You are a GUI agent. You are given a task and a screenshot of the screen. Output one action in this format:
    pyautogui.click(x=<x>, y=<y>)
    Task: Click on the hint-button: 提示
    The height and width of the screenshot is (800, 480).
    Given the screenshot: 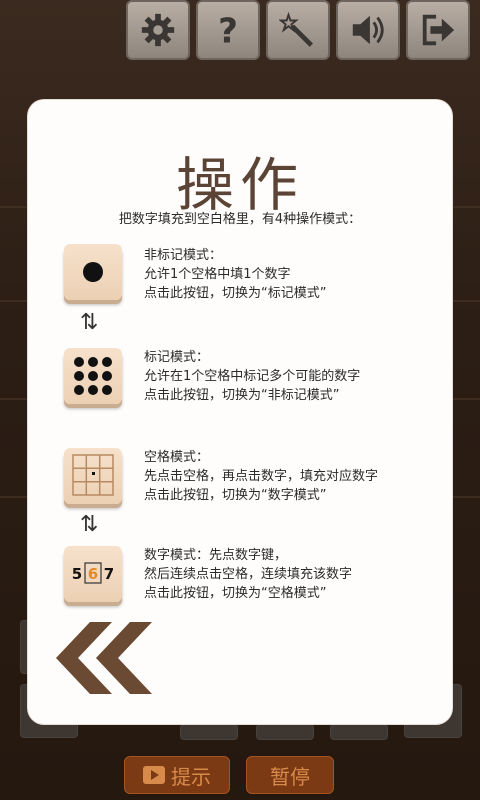 What is the action you would take?
    pyautogui.click(x=177, y=775)
    